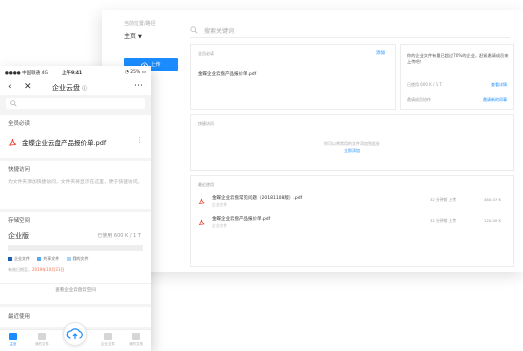 The width and height of the screenshot is (523, 351). Describe the element at coordinates (140, 24) in the screenshot. I see `location-label: 当前位置/路径` at that location.